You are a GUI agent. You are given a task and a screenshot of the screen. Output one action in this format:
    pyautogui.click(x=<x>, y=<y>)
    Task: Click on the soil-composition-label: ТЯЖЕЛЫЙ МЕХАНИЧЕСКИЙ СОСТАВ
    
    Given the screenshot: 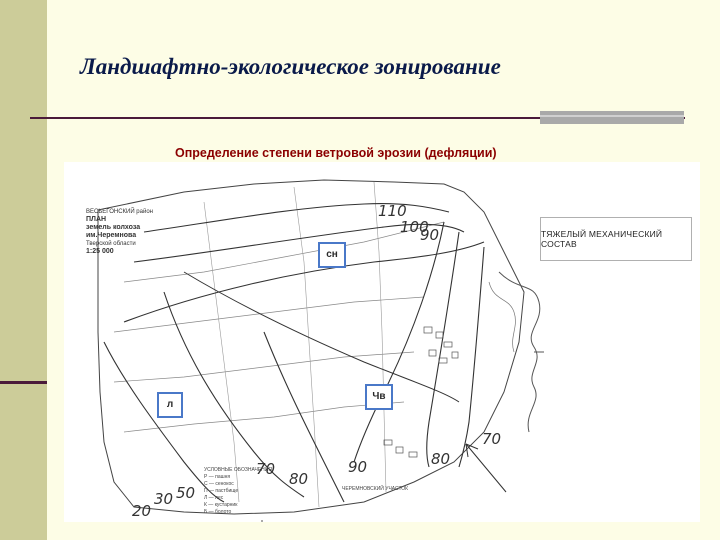 What is the action you would take?
    pyautogui.click(x=616, y=239)
    